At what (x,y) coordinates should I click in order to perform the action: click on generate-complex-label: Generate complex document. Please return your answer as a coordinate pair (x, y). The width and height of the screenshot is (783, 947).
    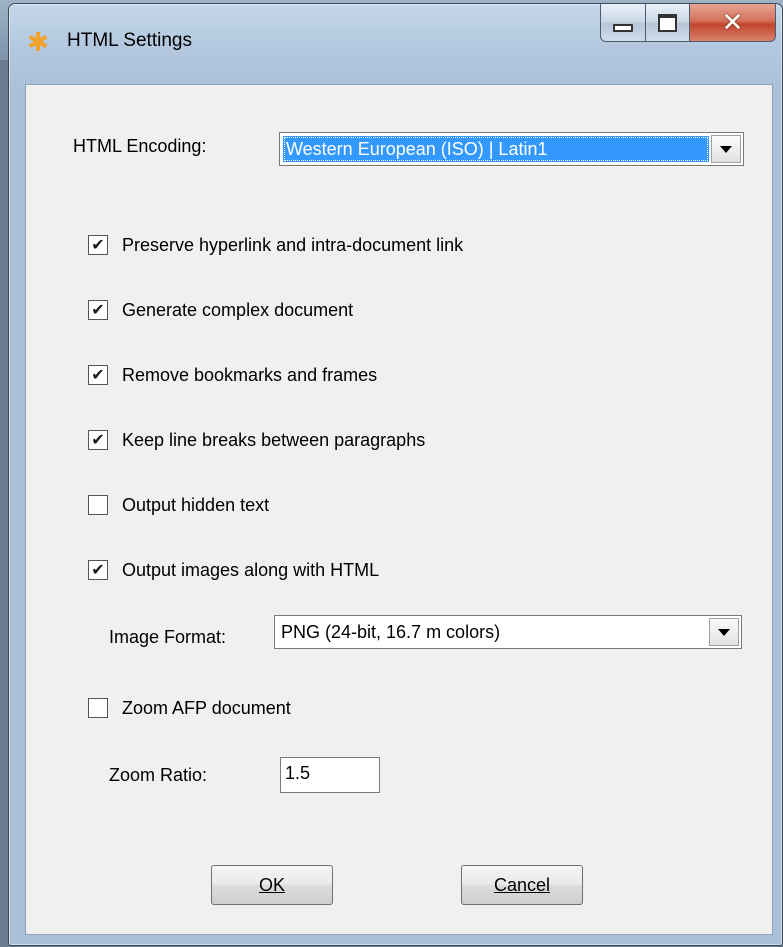
    Looking at the image, I should click on (238, 309).